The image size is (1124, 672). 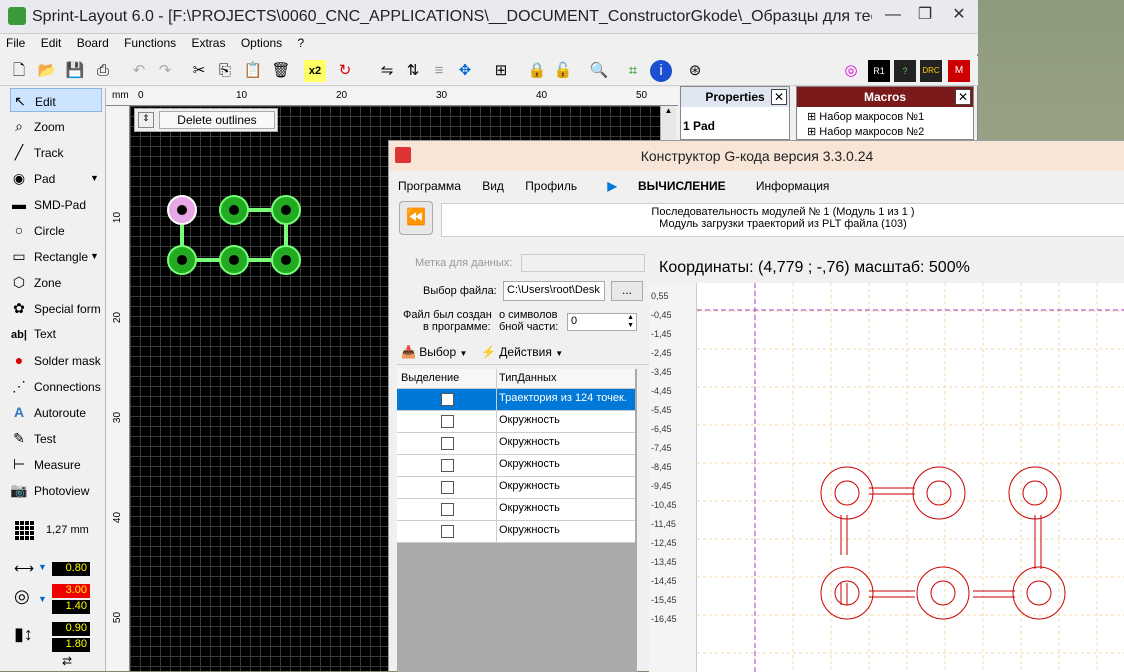 I want to click on tool-solder-mask: ● Solder mask, so click(x=56, y=360).